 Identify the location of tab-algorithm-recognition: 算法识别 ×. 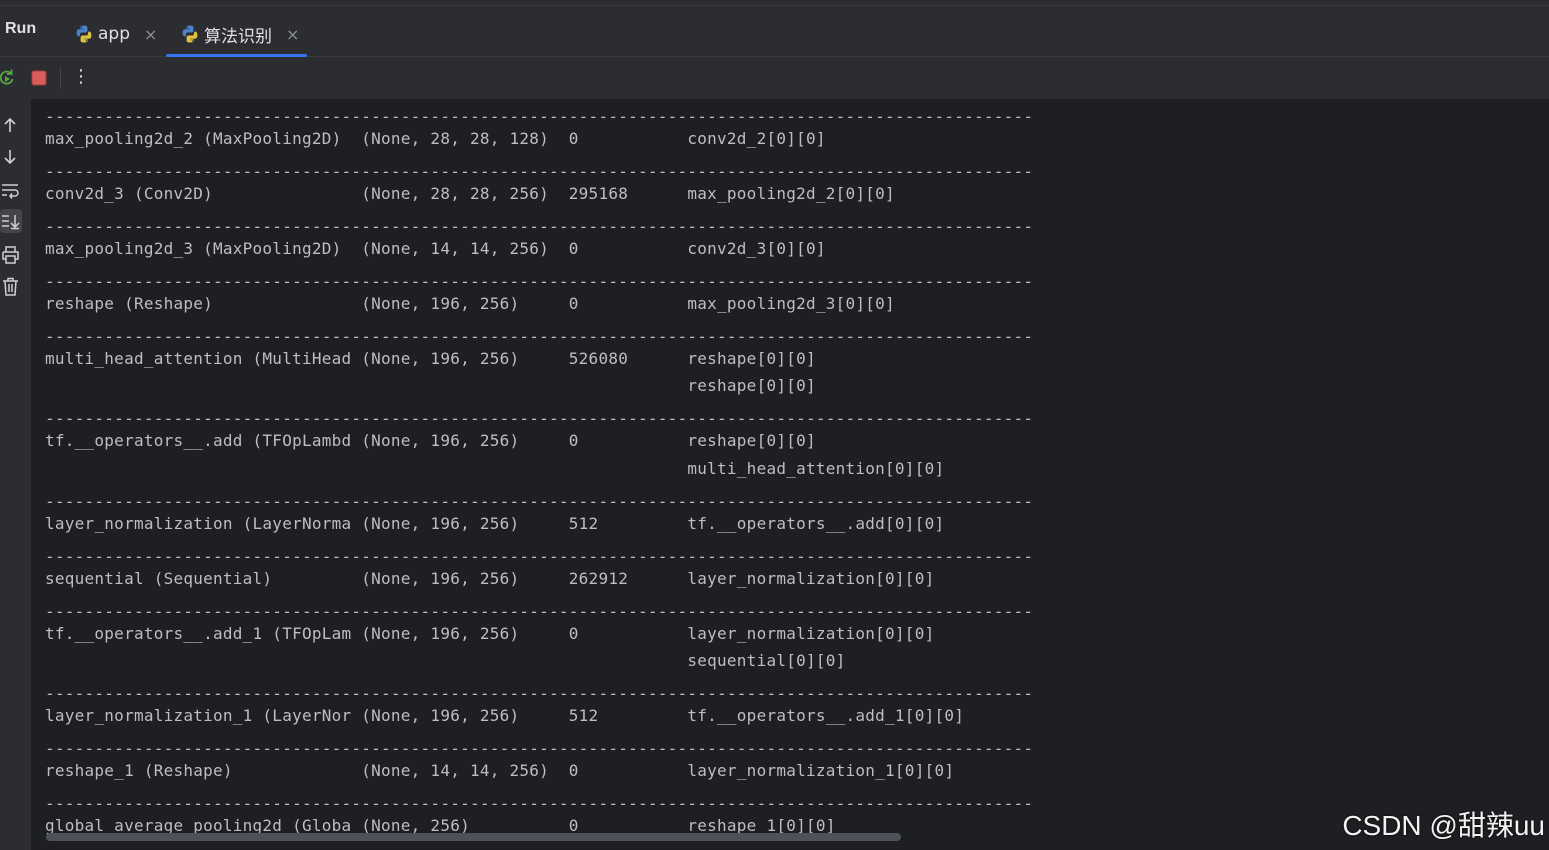
(236, 34).